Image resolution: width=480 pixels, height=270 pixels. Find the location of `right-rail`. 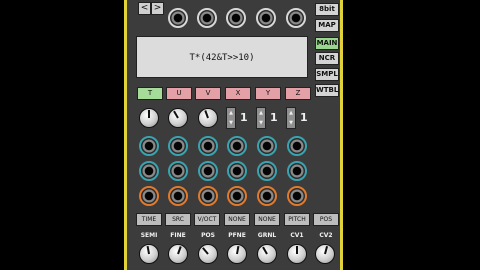

right-rail is located at coordinates (341, 135).